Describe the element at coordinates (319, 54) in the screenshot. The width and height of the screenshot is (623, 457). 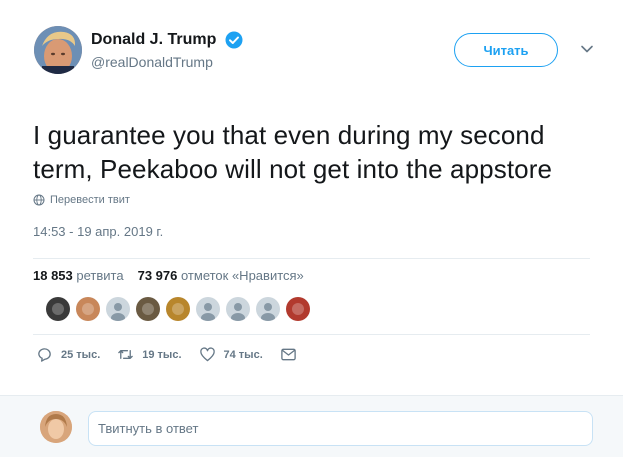
I see `tweet-header: Donald J. Trump @realDonaldTrump Читать` at that location.